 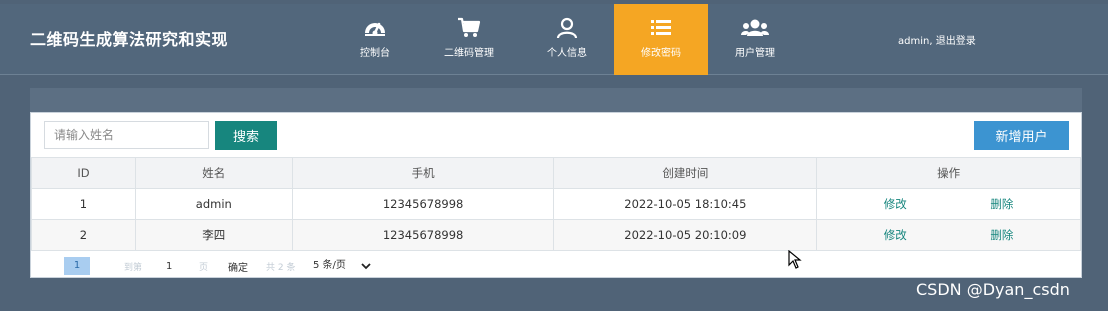 I want to click on total-count: 共 2 条, so click(x=281, y=268).